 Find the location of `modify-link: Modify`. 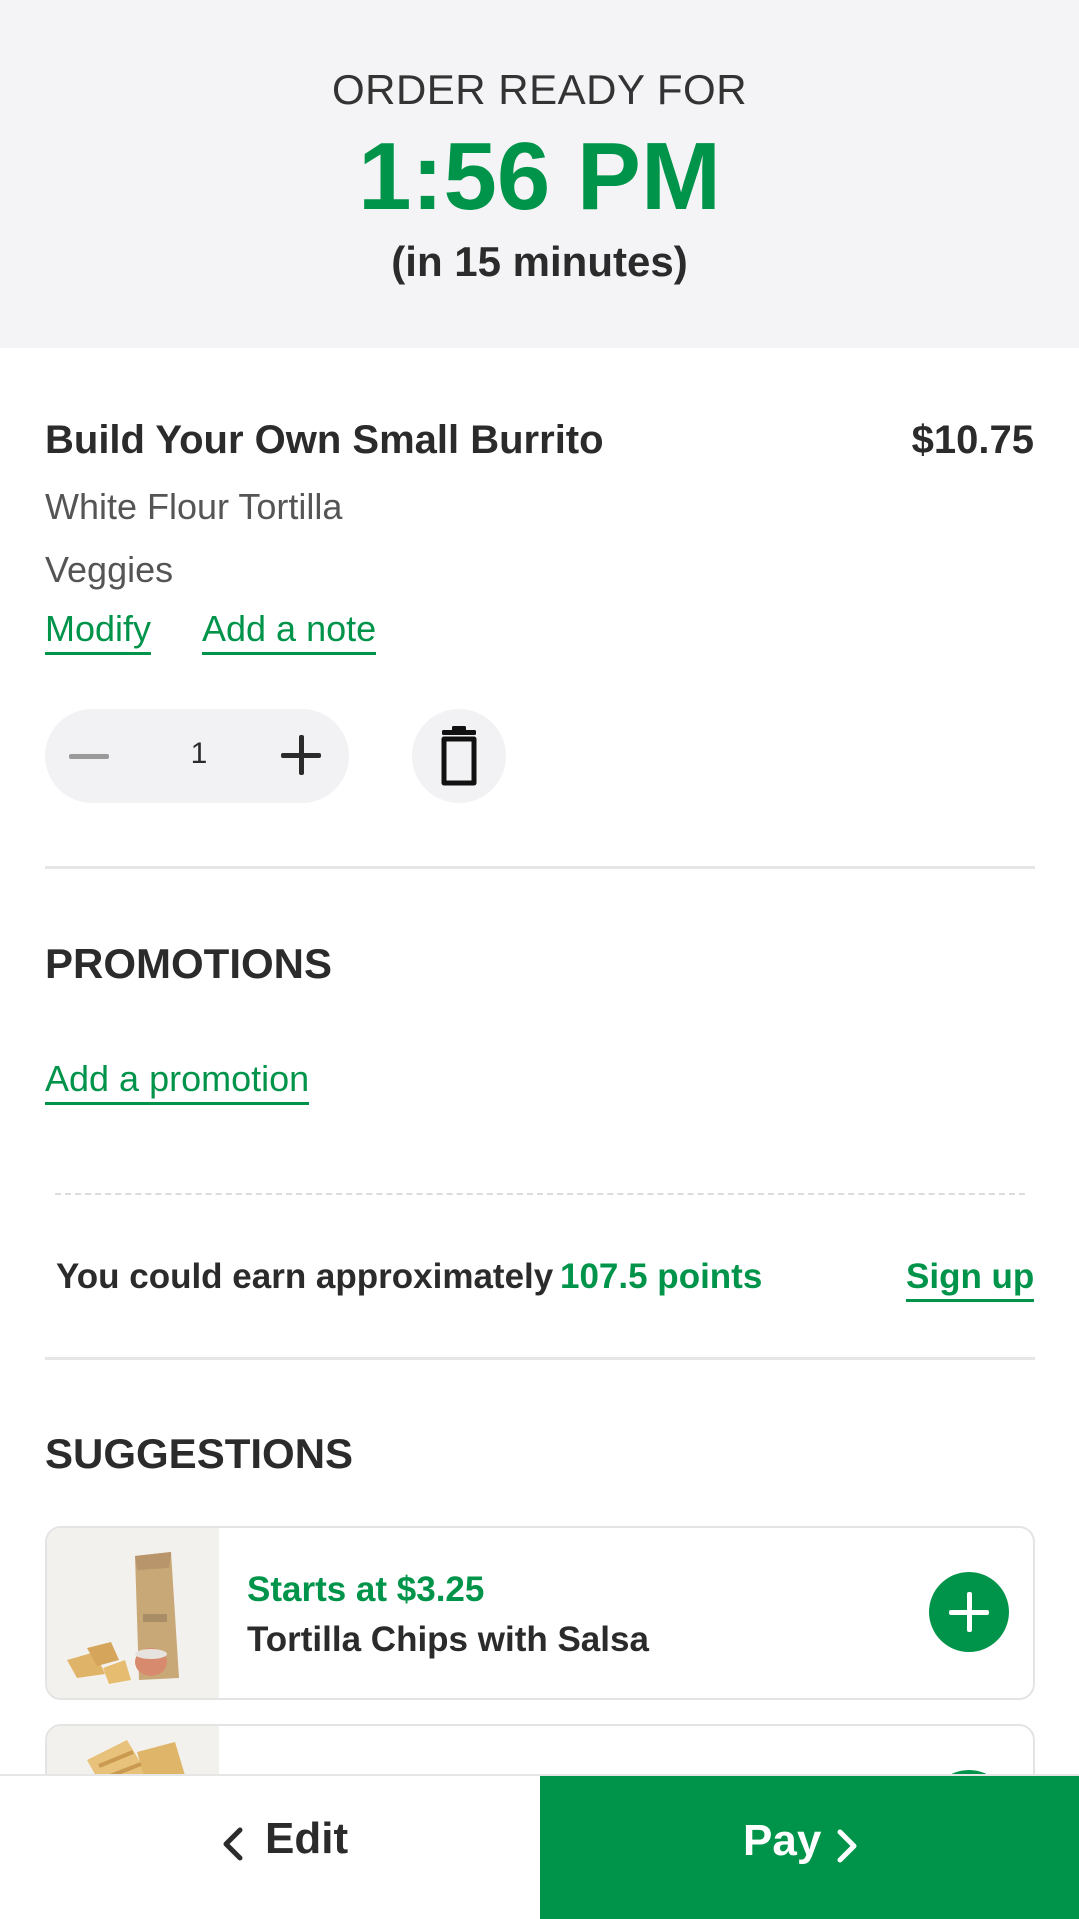

modify-link: Modify is located at coordinates (98, 631).